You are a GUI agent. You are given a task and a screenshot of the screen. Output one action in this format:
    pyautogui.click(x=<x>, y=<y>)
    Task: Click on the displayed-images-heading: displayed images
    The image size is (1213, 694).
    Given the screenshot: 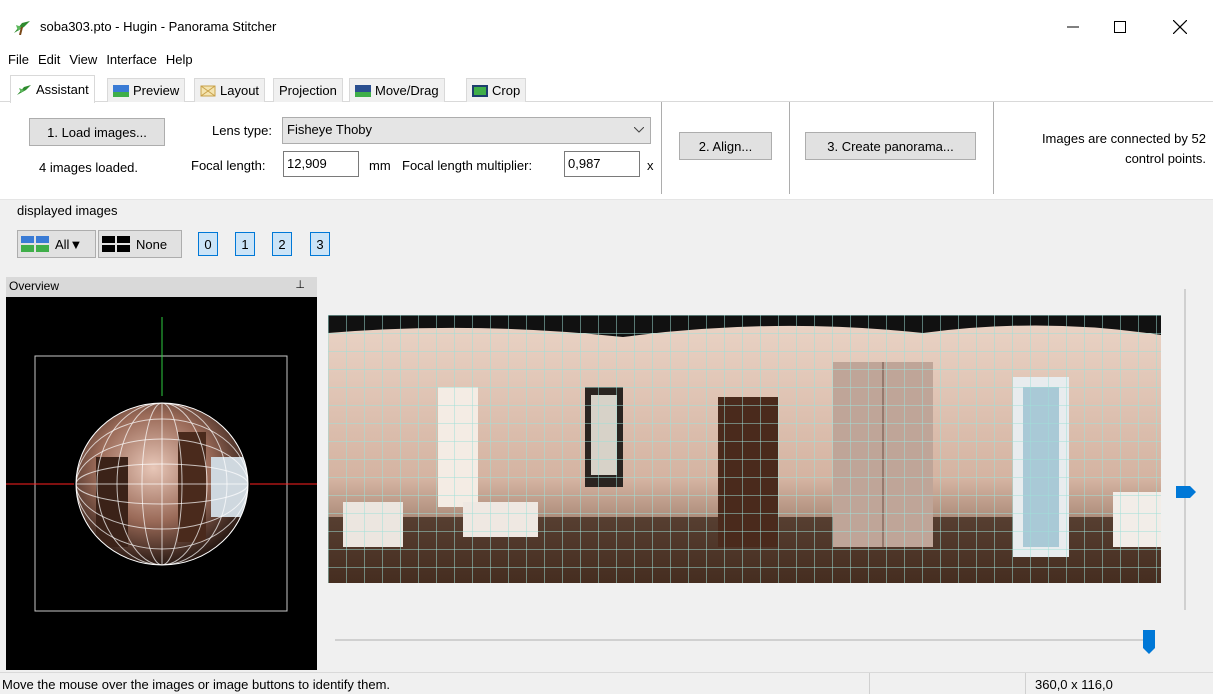 What is the action you would take?
    pyautogui.click(x=67, y=210)
    